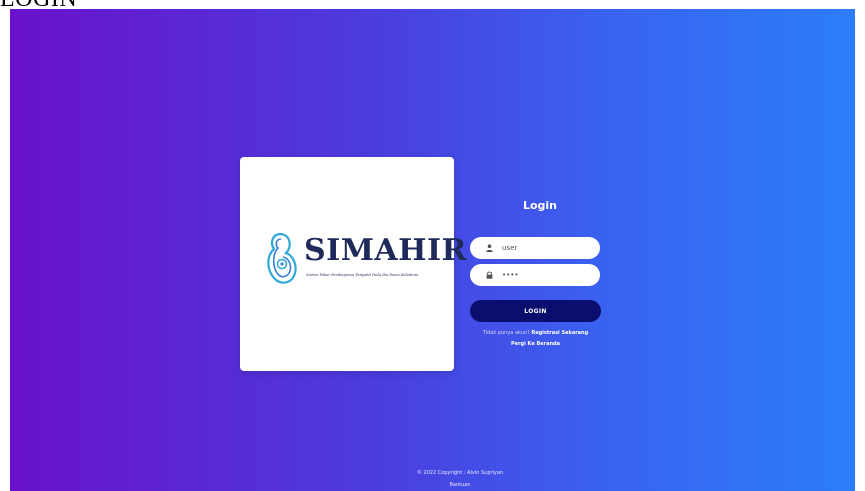 Image resolution: width=865 pixels, height=491 pixels. What do you see at coordinates (506, 333) in the screenshot?
I see `register-prompt: Tidak punya akun?` at bounding box center [506, 333].